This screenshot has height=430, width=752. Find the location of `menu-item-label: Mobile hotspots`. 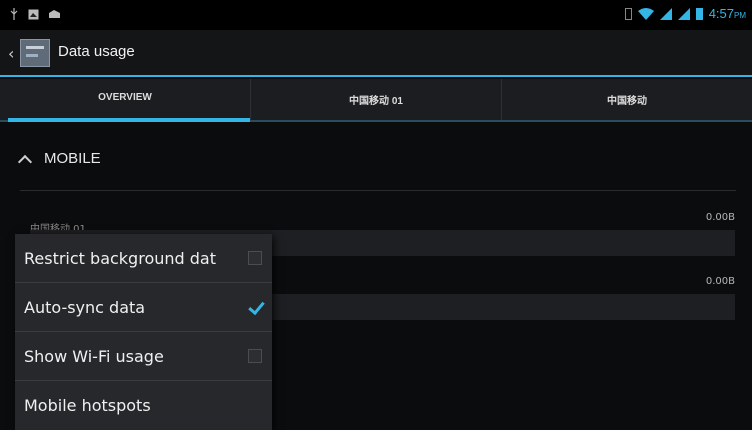

menu-item-label: Mobile hotspots is located at coordinates (87, 405).